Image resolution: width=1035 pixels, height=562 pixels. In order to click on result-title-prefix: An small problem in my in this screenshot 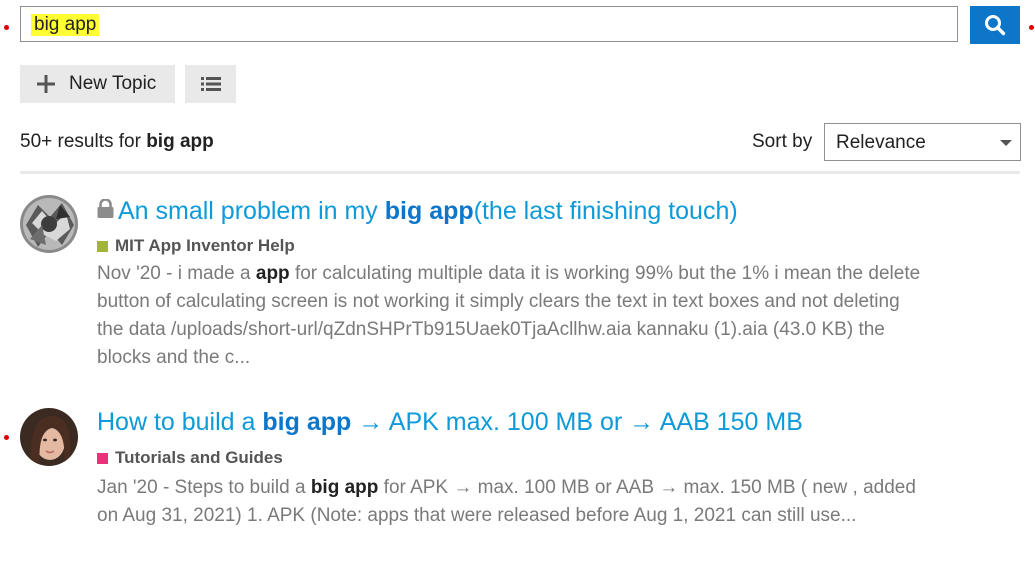, I will do `click(248, 211)`.